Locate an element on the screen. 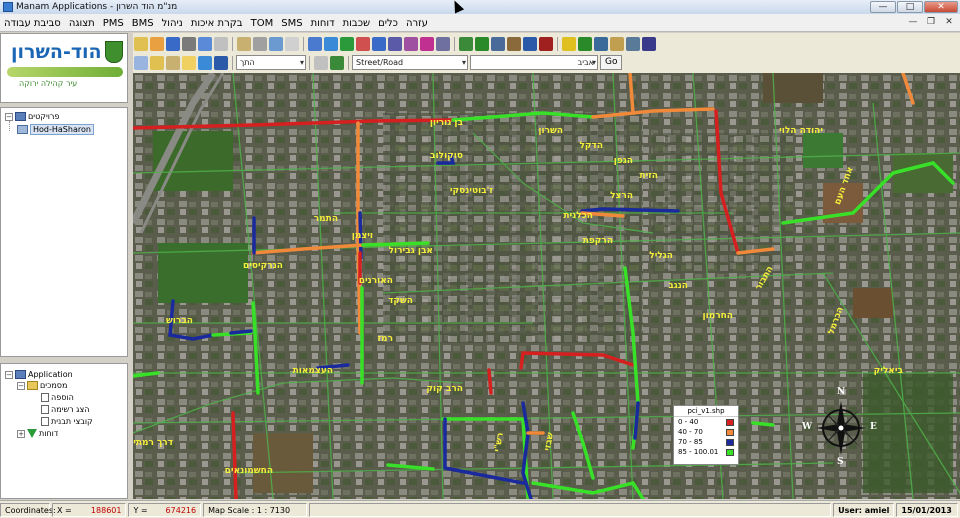 Image resolution: width=960 pixels, height=518 pixels. pan-icon is located at coordinates (221, 62).